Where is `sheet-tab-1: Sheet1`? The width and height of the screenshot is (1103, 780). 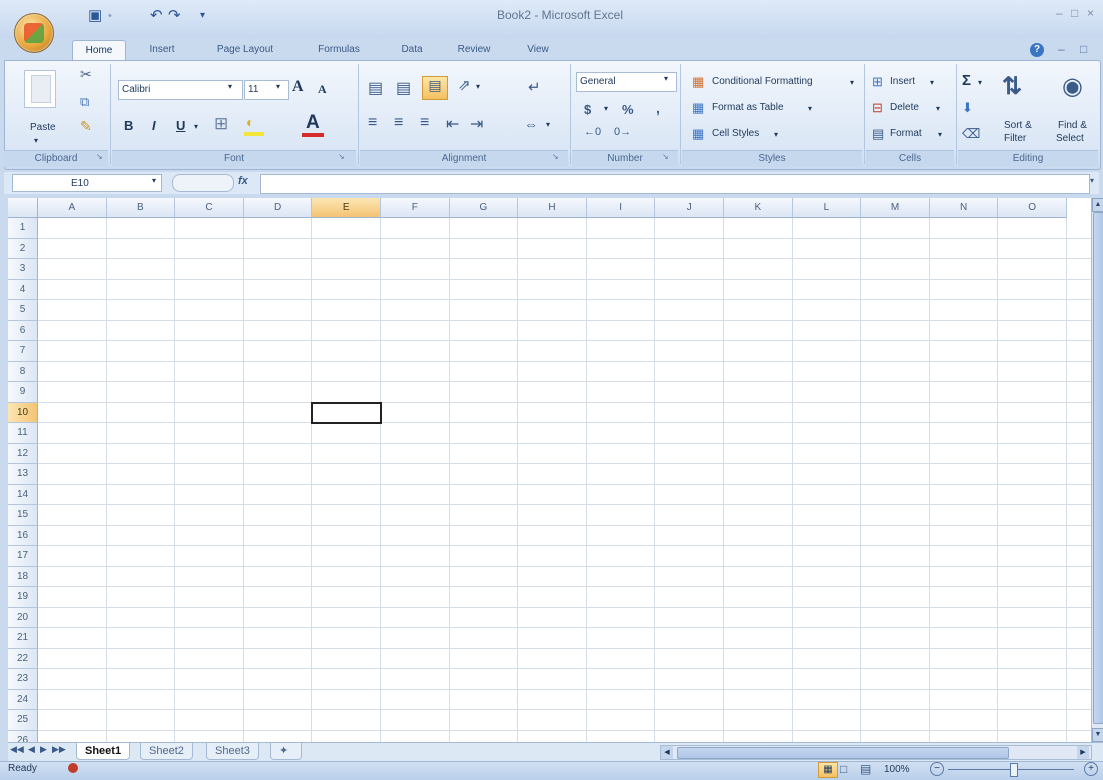 sheet-tab-1: Sheet1 is located at coordinates (103, 751).